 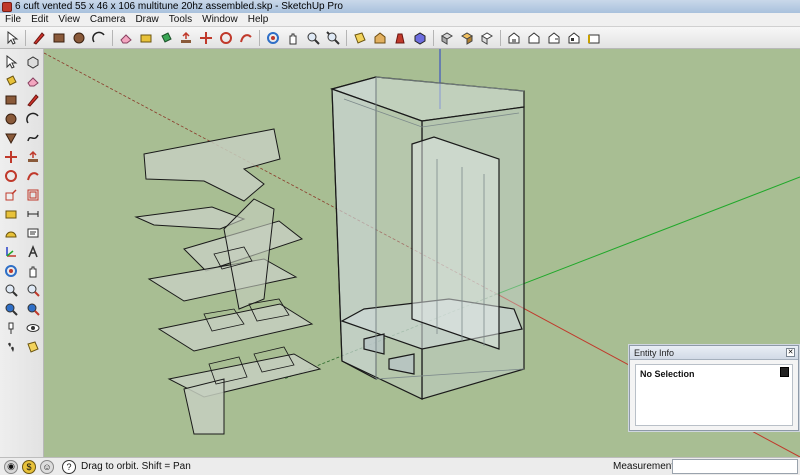 I want to click on right-view-icon, so click(x=554, y=38).